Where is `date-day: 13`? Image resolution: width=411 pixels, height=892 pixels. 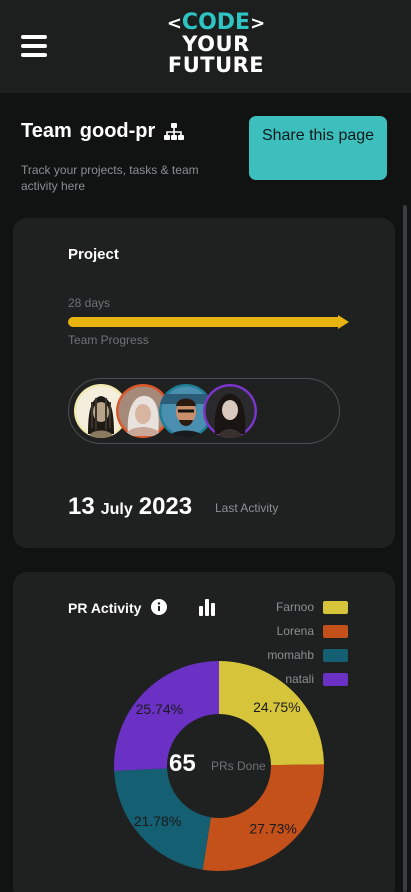 date-day: 13 is located at coordinates (81, 506).